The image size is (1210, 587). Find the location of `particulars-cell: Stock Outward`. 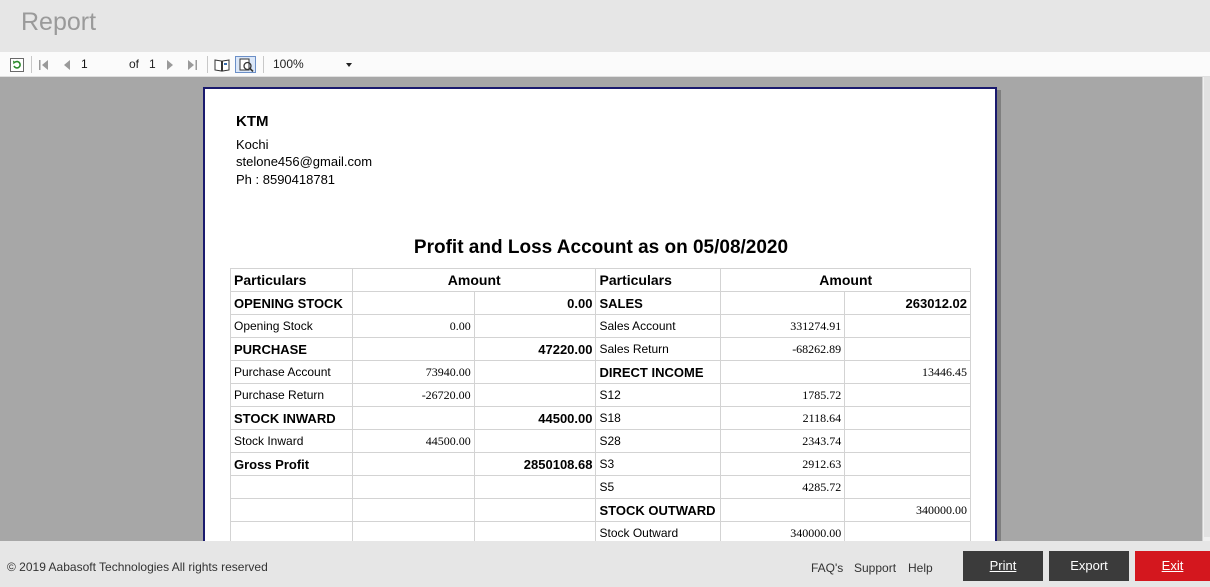

particulars-cell: Stock Outward is located at coordinates (658, 531).